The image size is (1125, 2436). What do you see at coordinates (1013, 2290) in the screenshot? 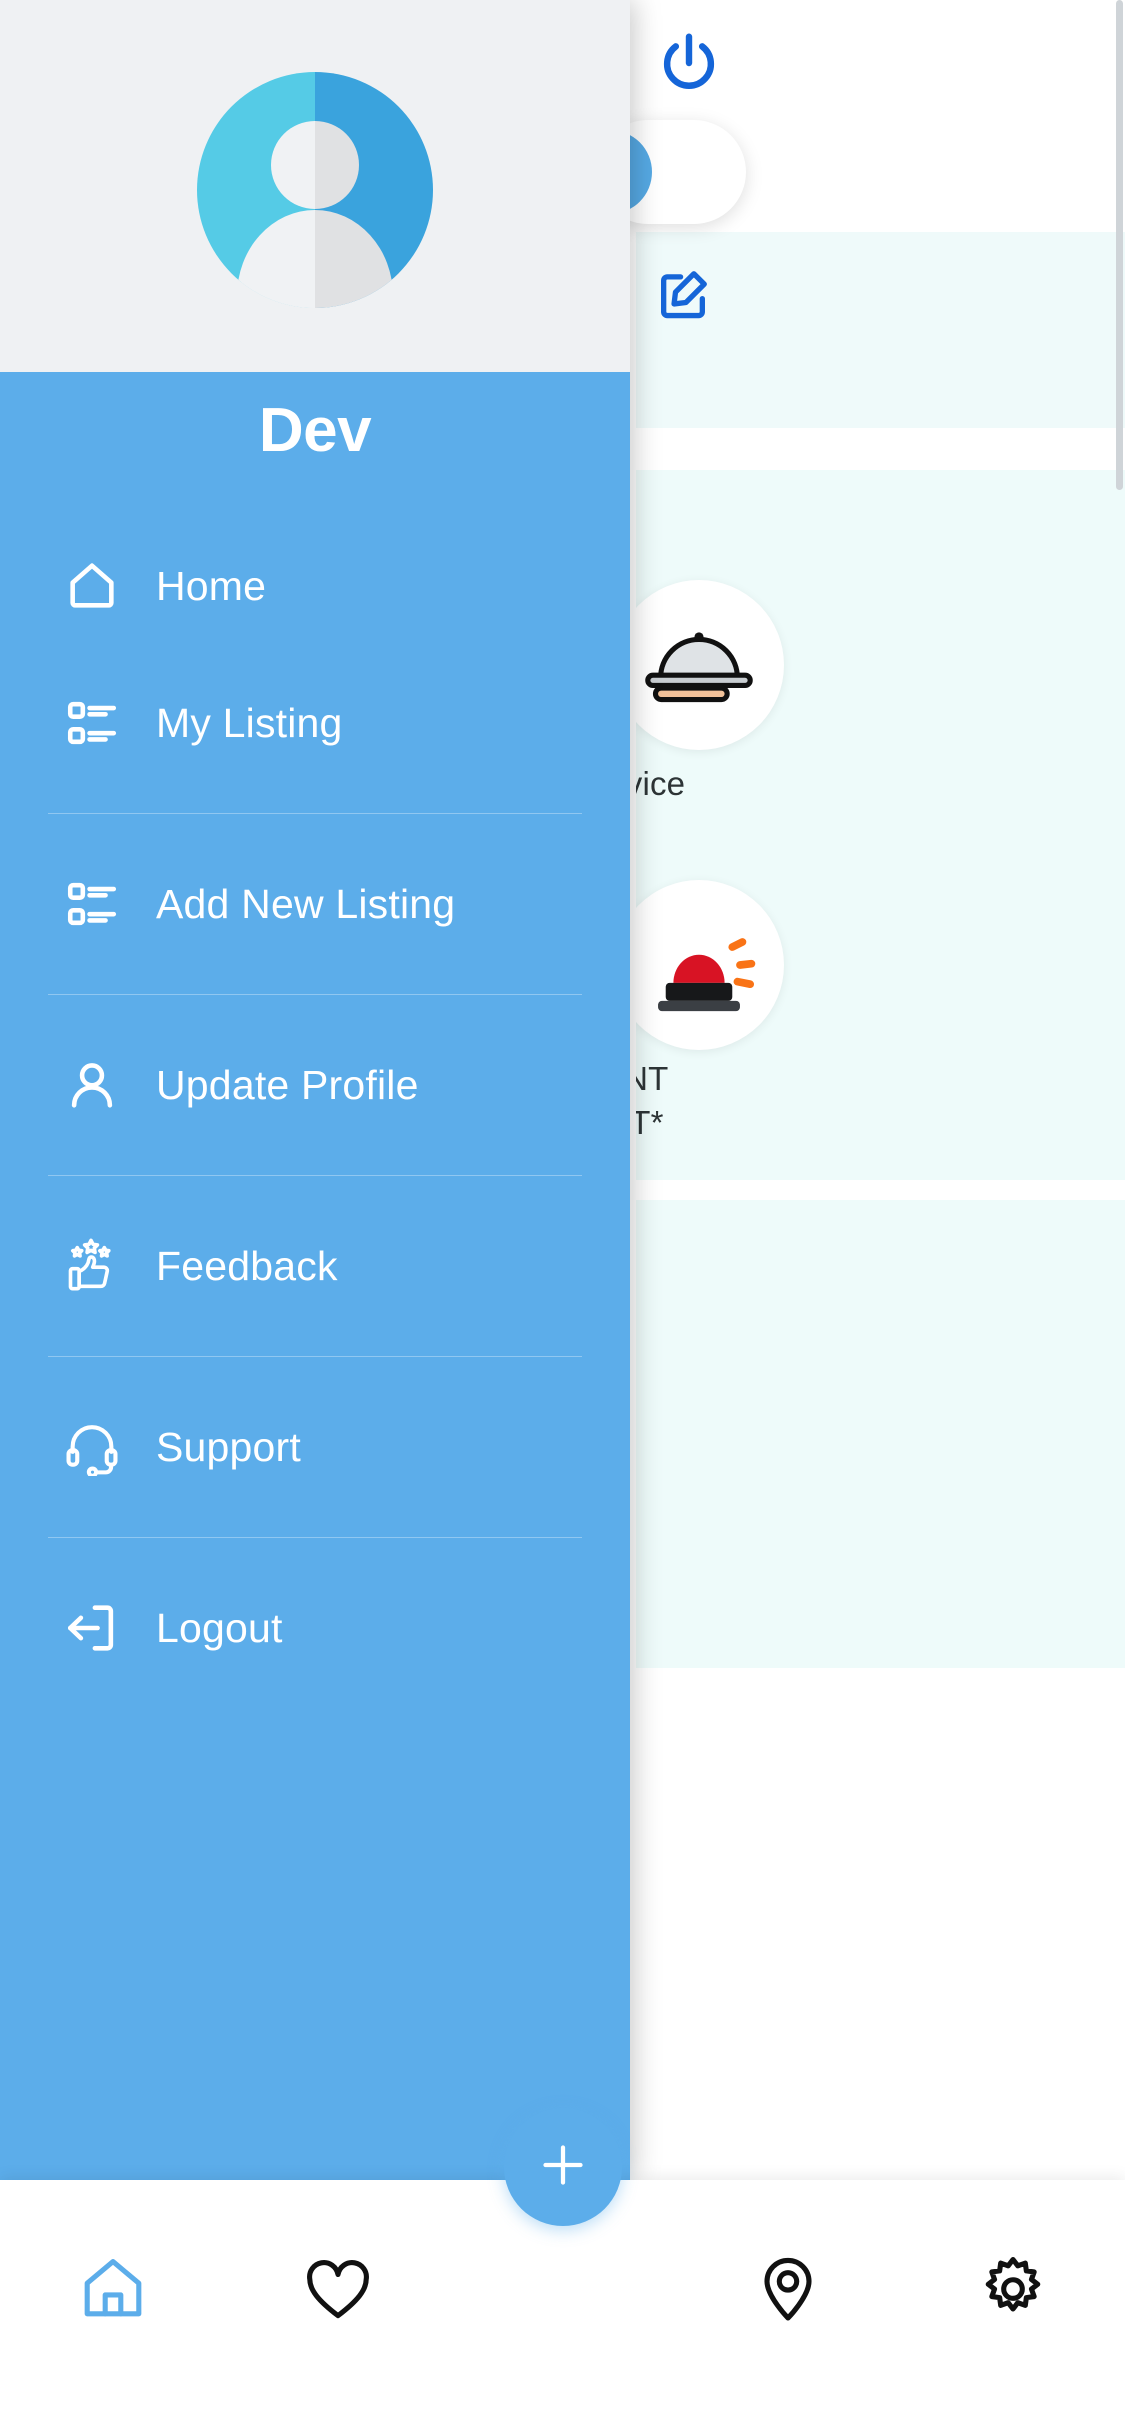
I see `gear-icon` at bounding box center [1013, 2290].